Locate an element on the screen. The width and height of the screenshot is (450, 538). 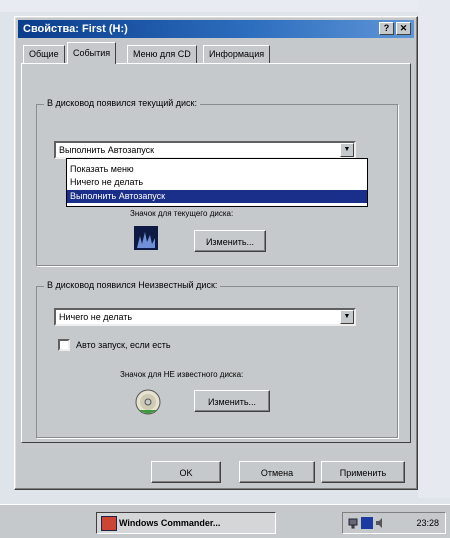
network-icon is located at coordinates (353, 523).